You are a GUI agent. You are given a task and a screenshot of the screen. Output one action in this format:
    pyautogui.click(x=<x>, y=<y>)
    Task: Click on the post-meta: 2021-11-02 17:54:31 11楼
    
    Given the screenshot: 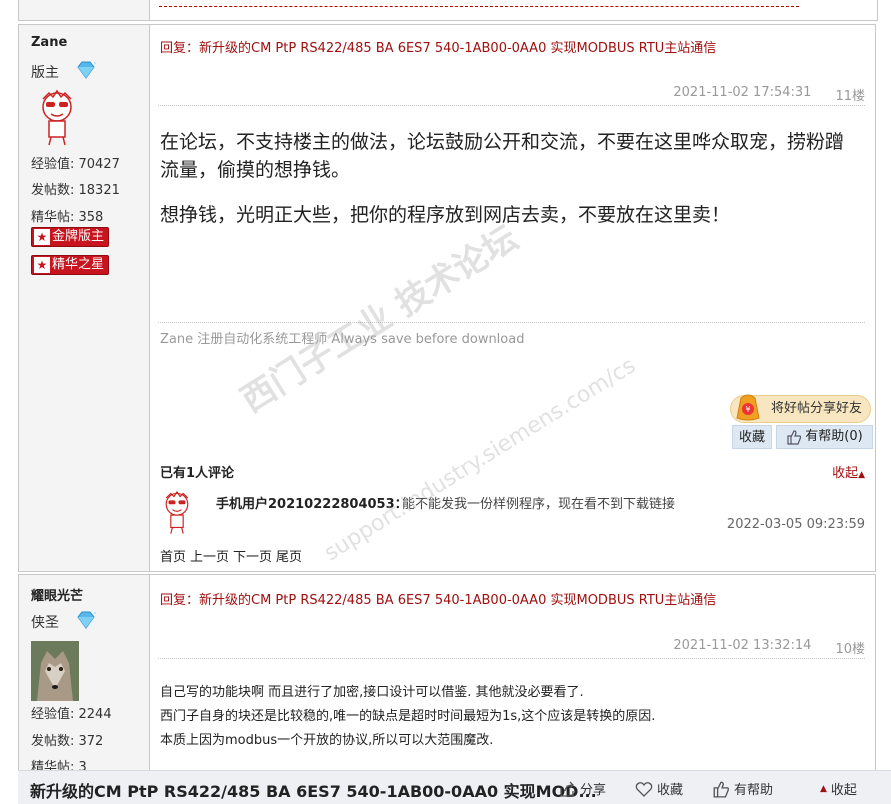 What is the action you would take?
    pyautogui.click(x=769, y=94)
    